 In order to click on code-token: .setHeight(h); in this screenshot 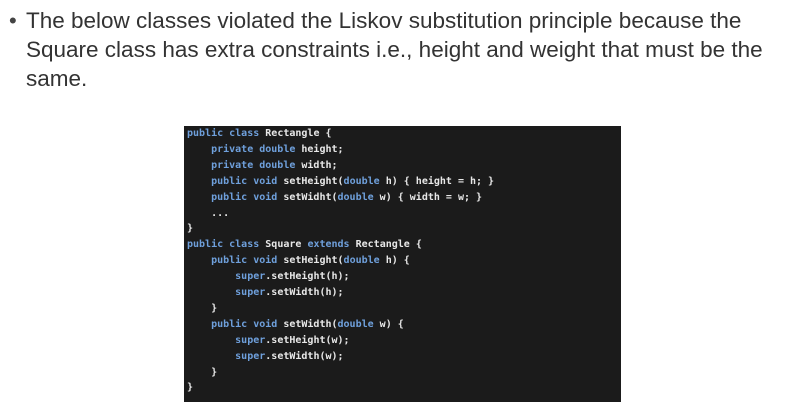, I will do `click(307, 277)`.